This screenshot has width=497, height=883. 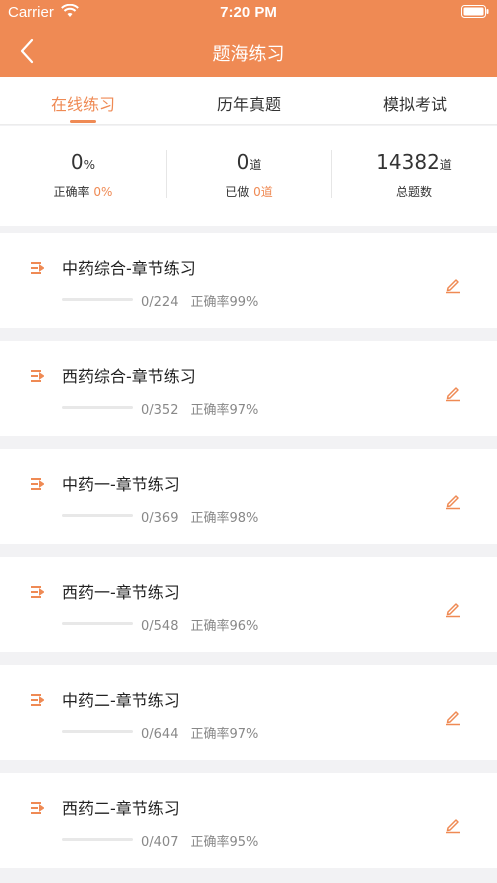 I want to click on stat-label: 正确率 0%, so click(x=83, y=192).